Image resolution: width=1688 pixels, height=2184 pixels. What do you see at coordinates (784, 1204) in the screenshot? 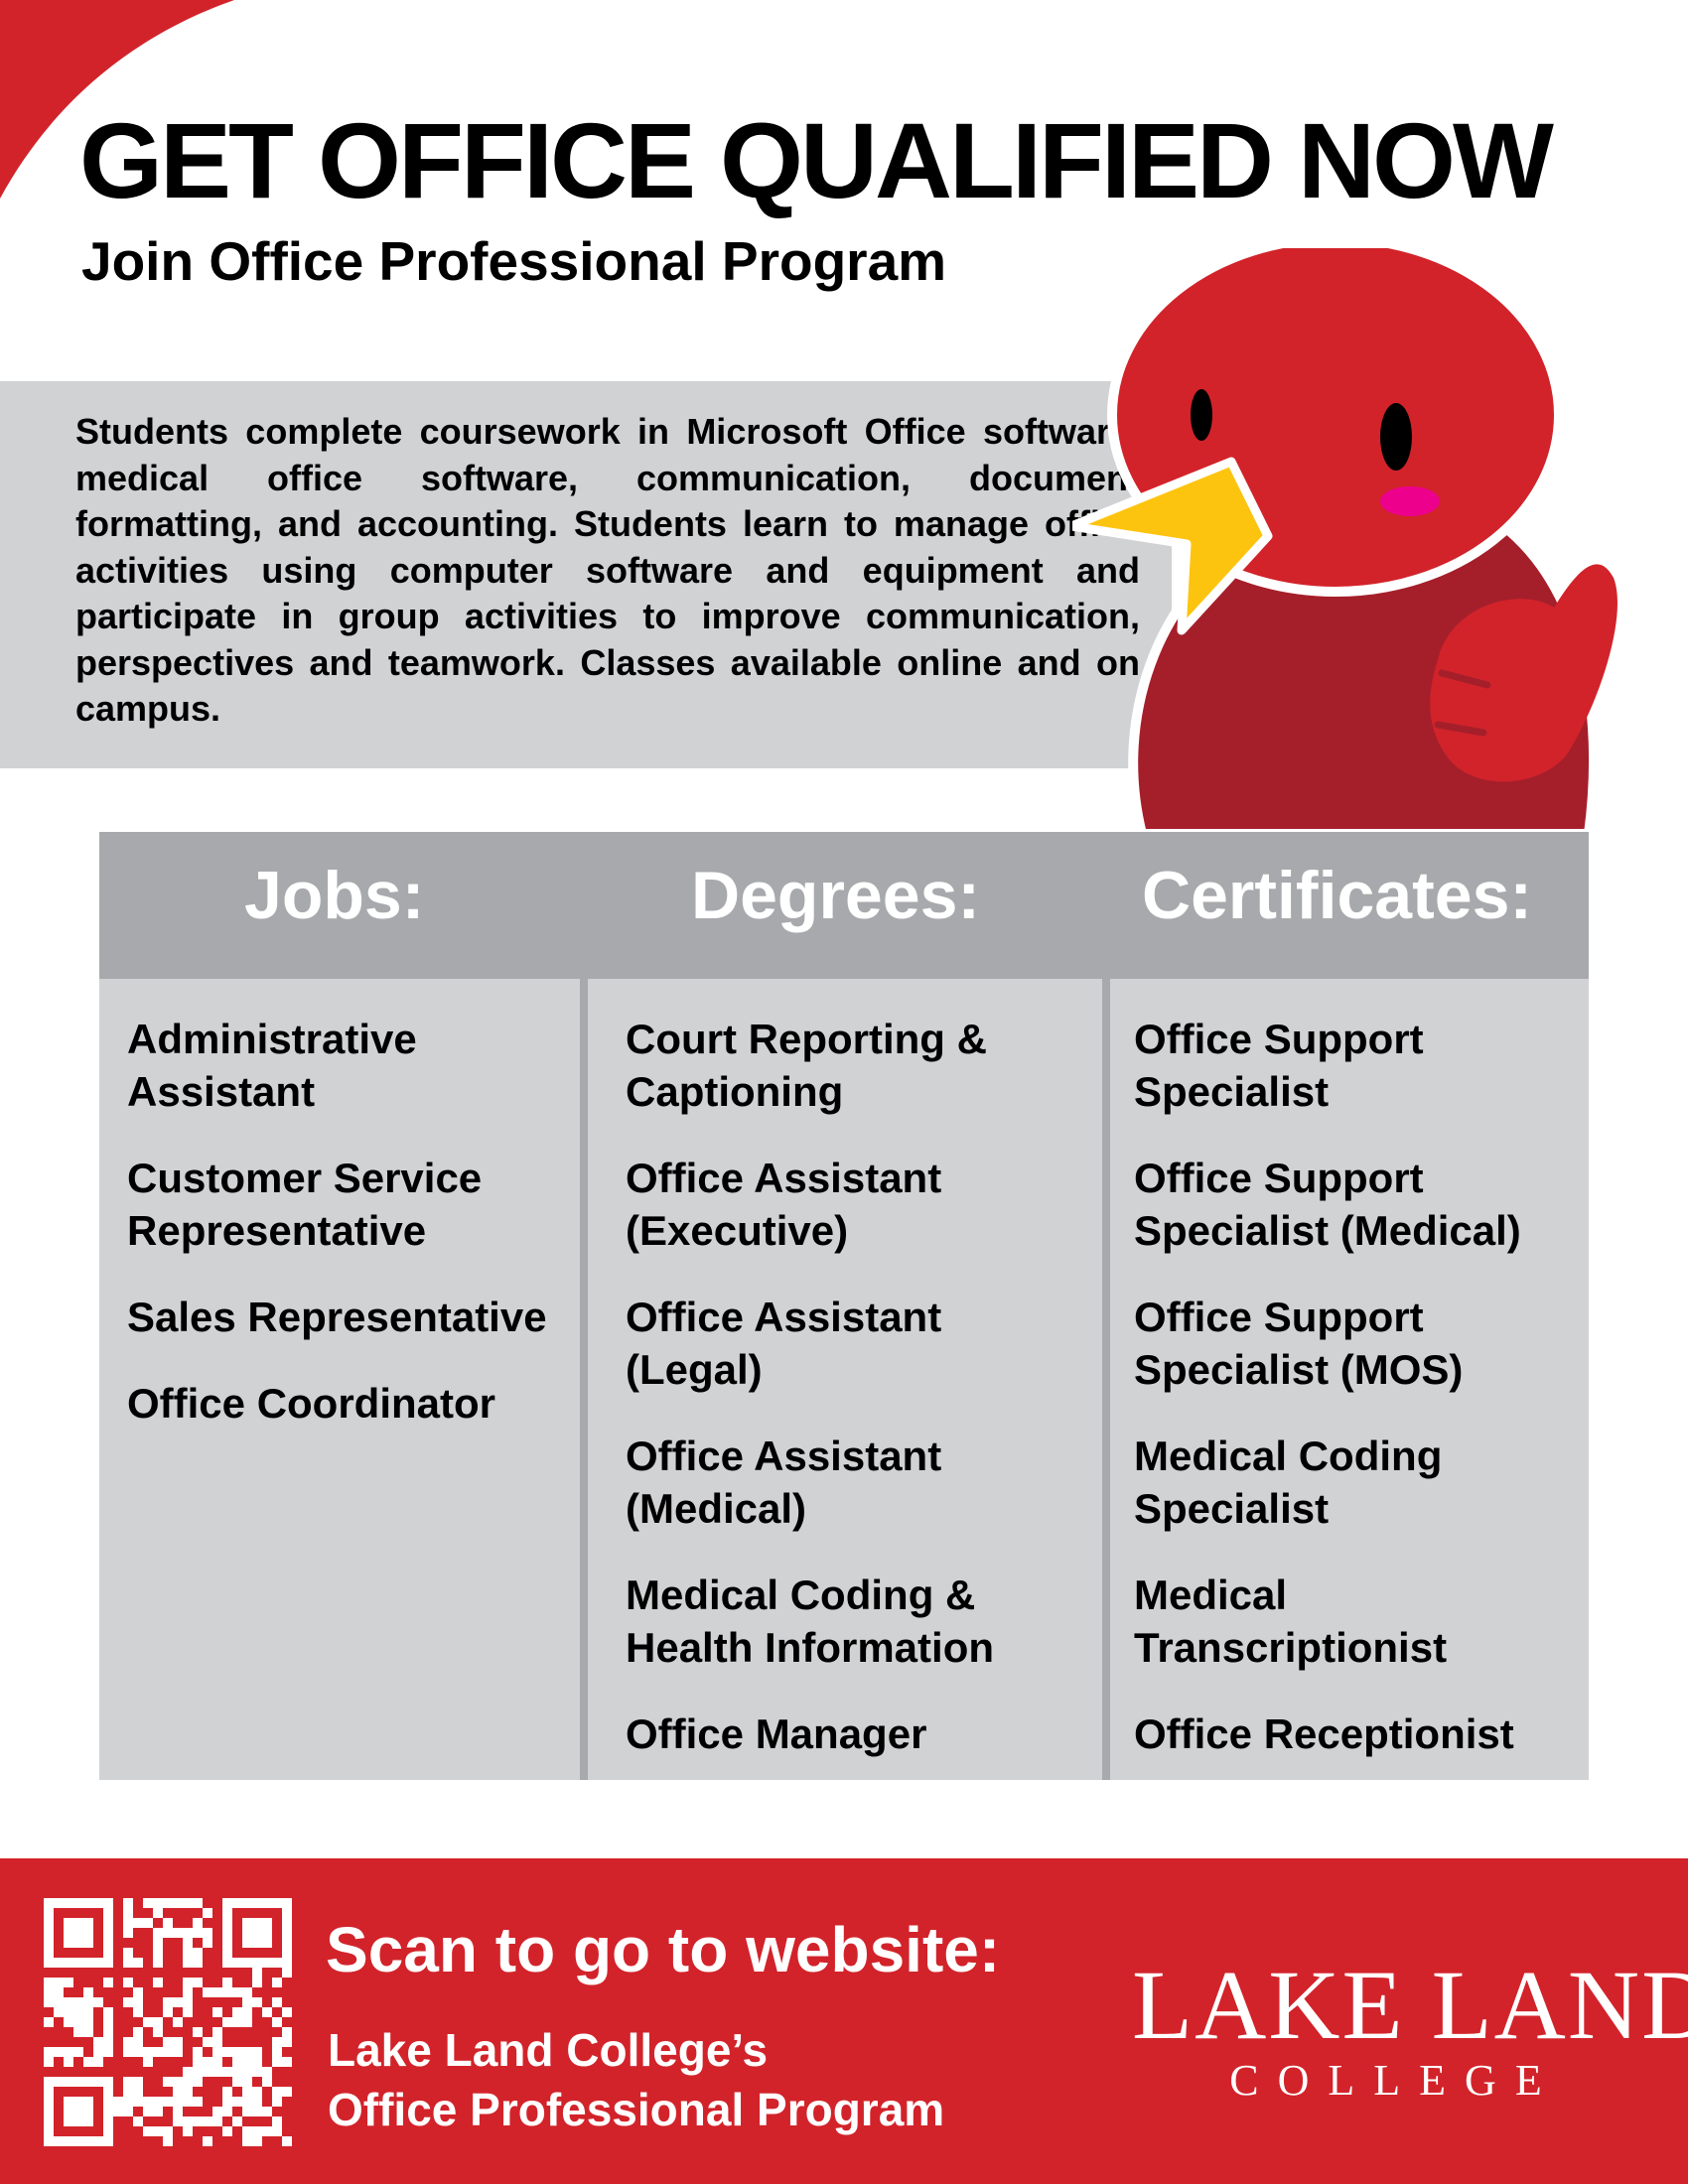
I see `list-item: Office Assistant (Executive)` at bounding box center [784, 1204].